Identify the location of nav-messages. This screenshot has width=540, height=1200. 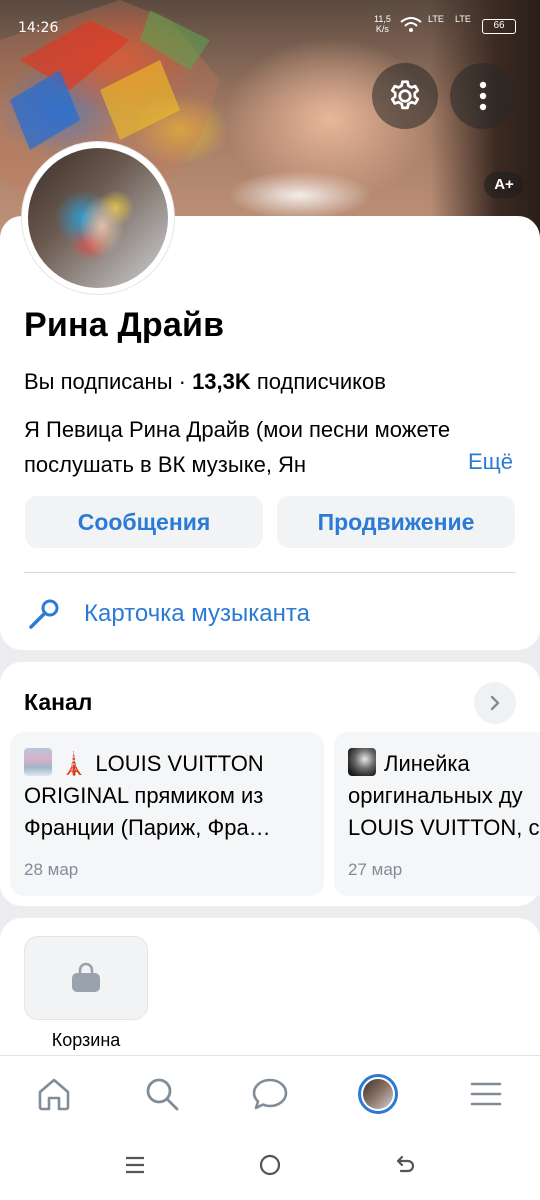
(270, 1094).